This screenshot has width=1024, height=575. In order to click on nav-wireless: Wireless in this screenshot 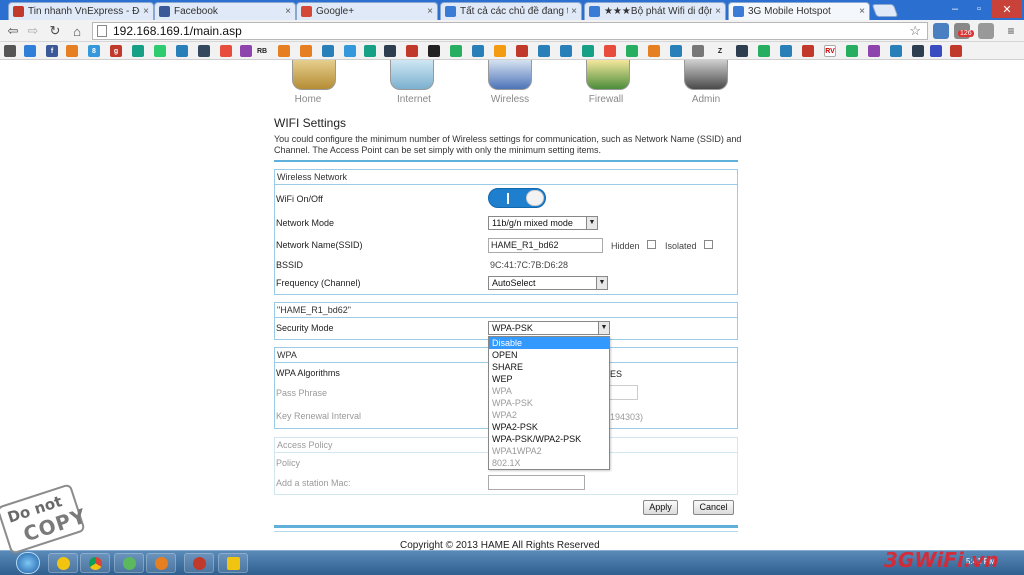, I will do `click(504, 84)`.